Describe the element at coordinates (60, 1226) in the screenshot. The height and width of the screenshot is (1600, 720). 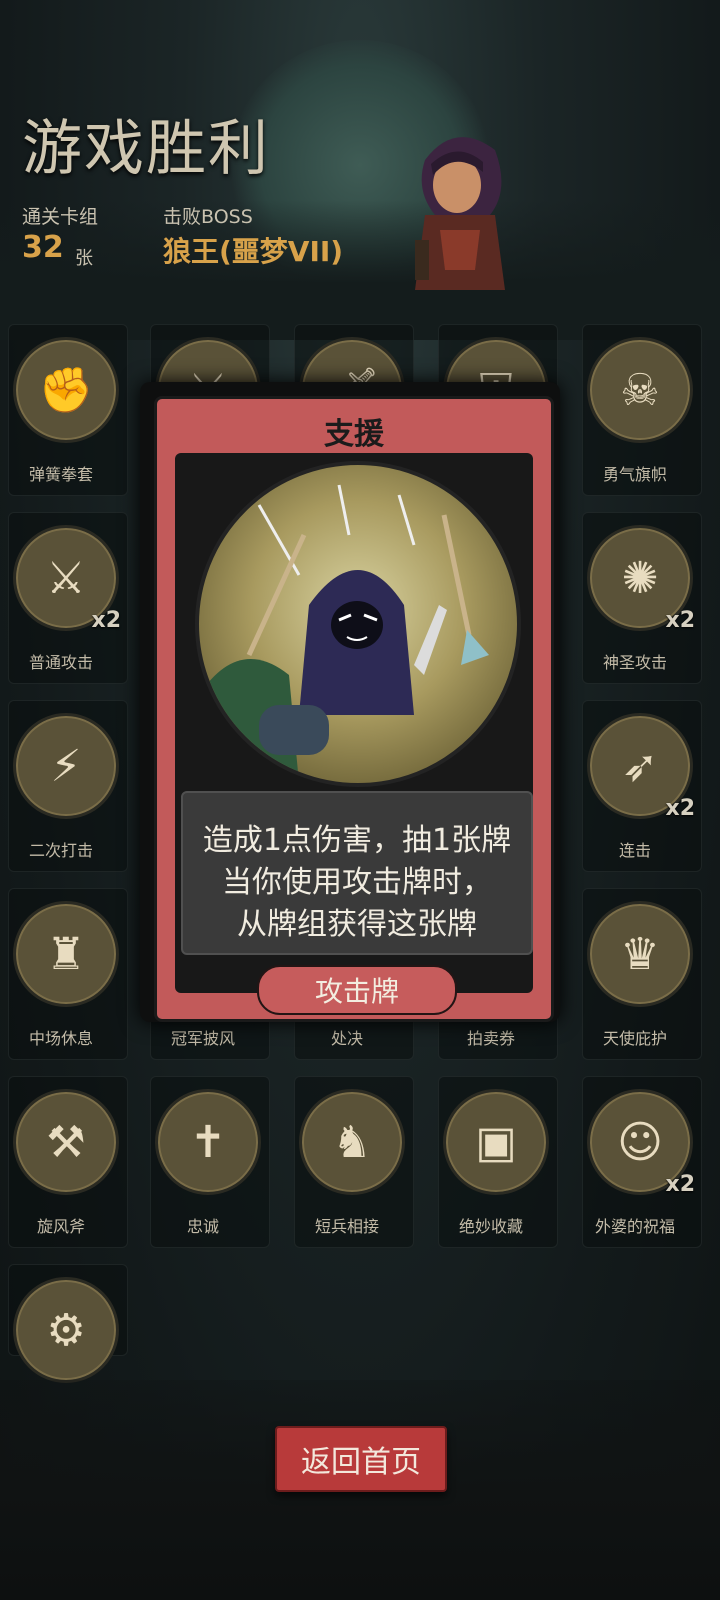
I see `card-name: 旋风斧` at that location.